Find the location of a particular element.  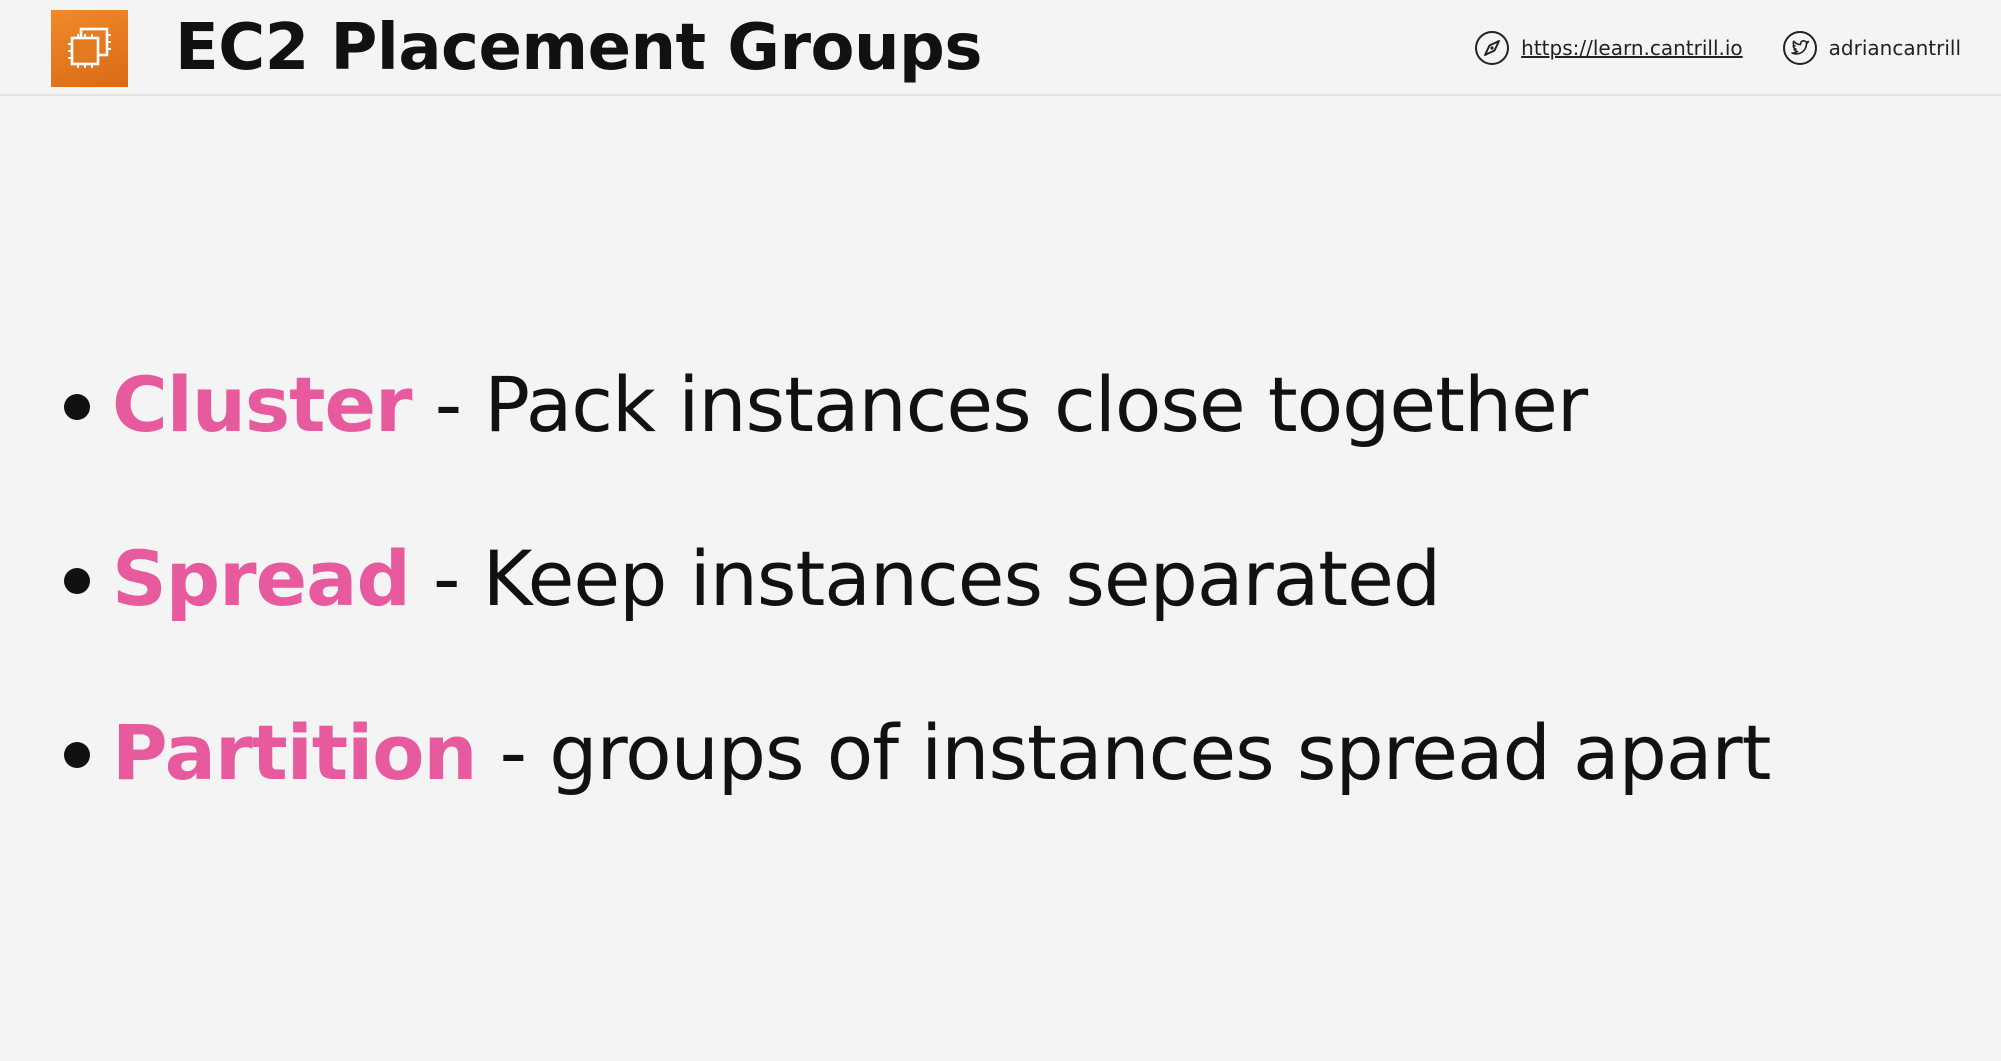

website-url: https://learn.cantrill.io is located at coordinates (1632, 48).